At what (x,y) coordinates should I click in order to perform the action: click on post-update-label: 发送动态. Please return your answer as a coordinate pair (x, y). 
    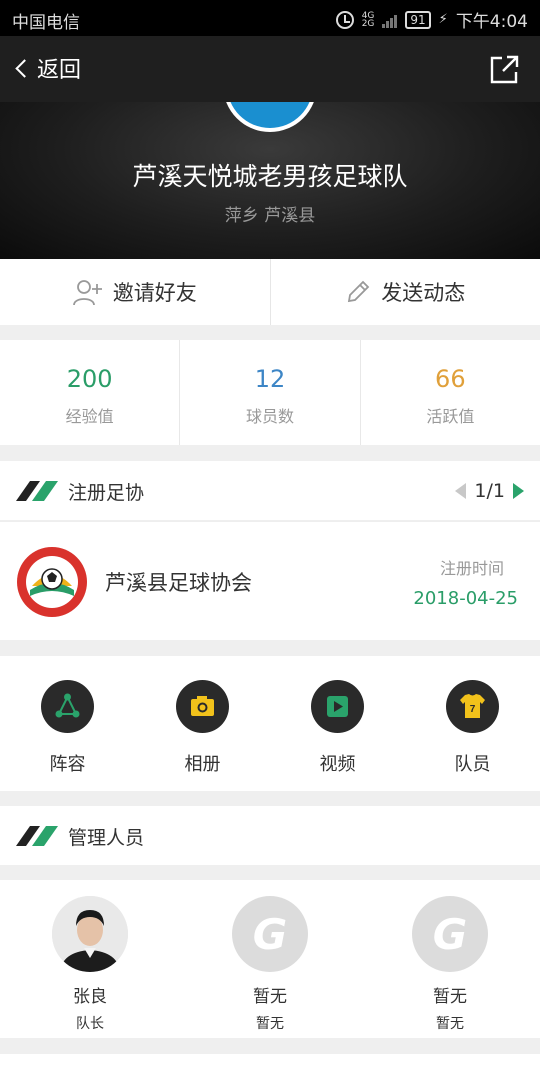
    Looking at the image, I should click on (423, 293).